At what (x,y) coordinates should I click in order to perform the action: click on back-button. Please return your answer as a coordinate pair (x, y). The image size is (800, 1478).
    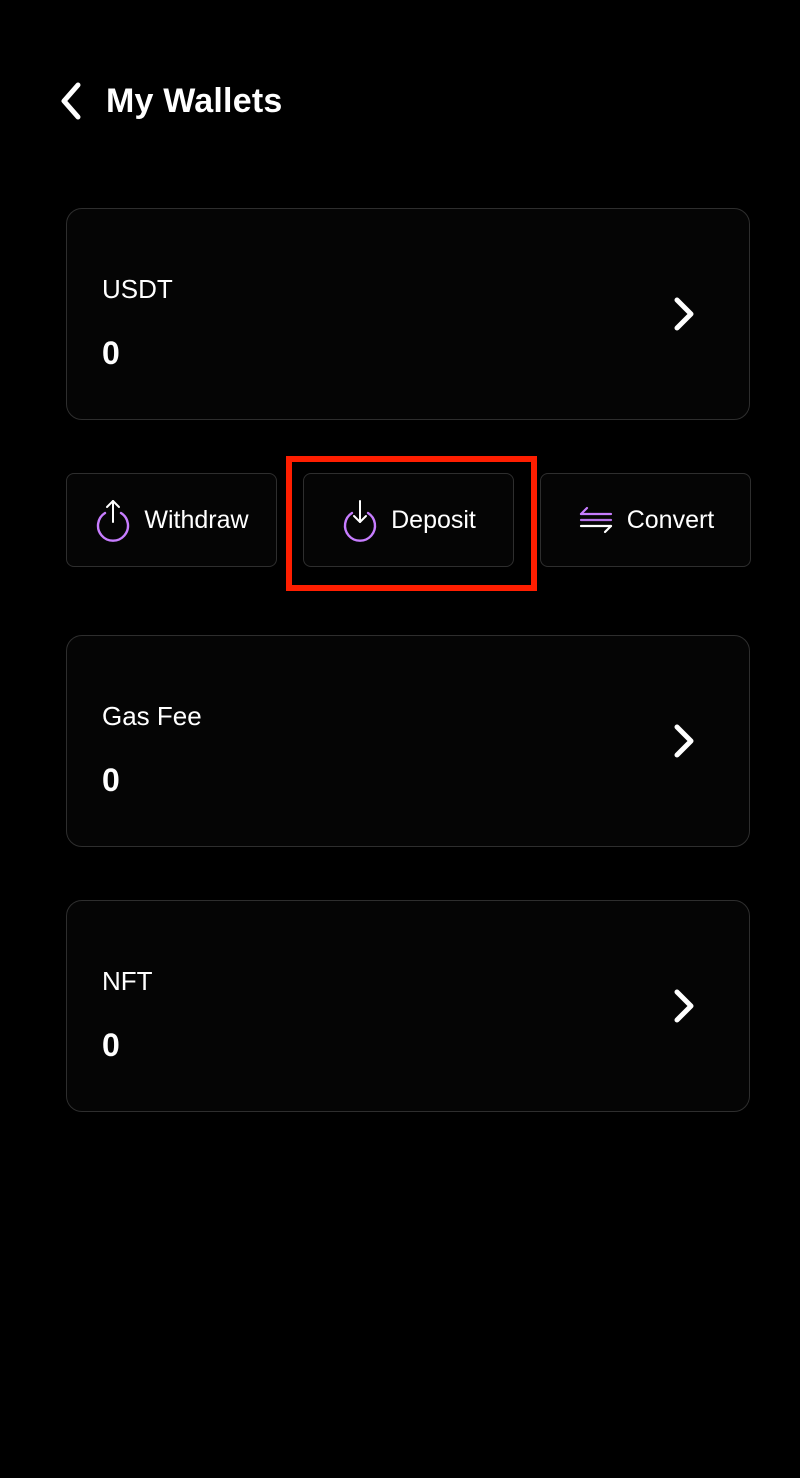
    Looking at the image, I should click on (70, 101).